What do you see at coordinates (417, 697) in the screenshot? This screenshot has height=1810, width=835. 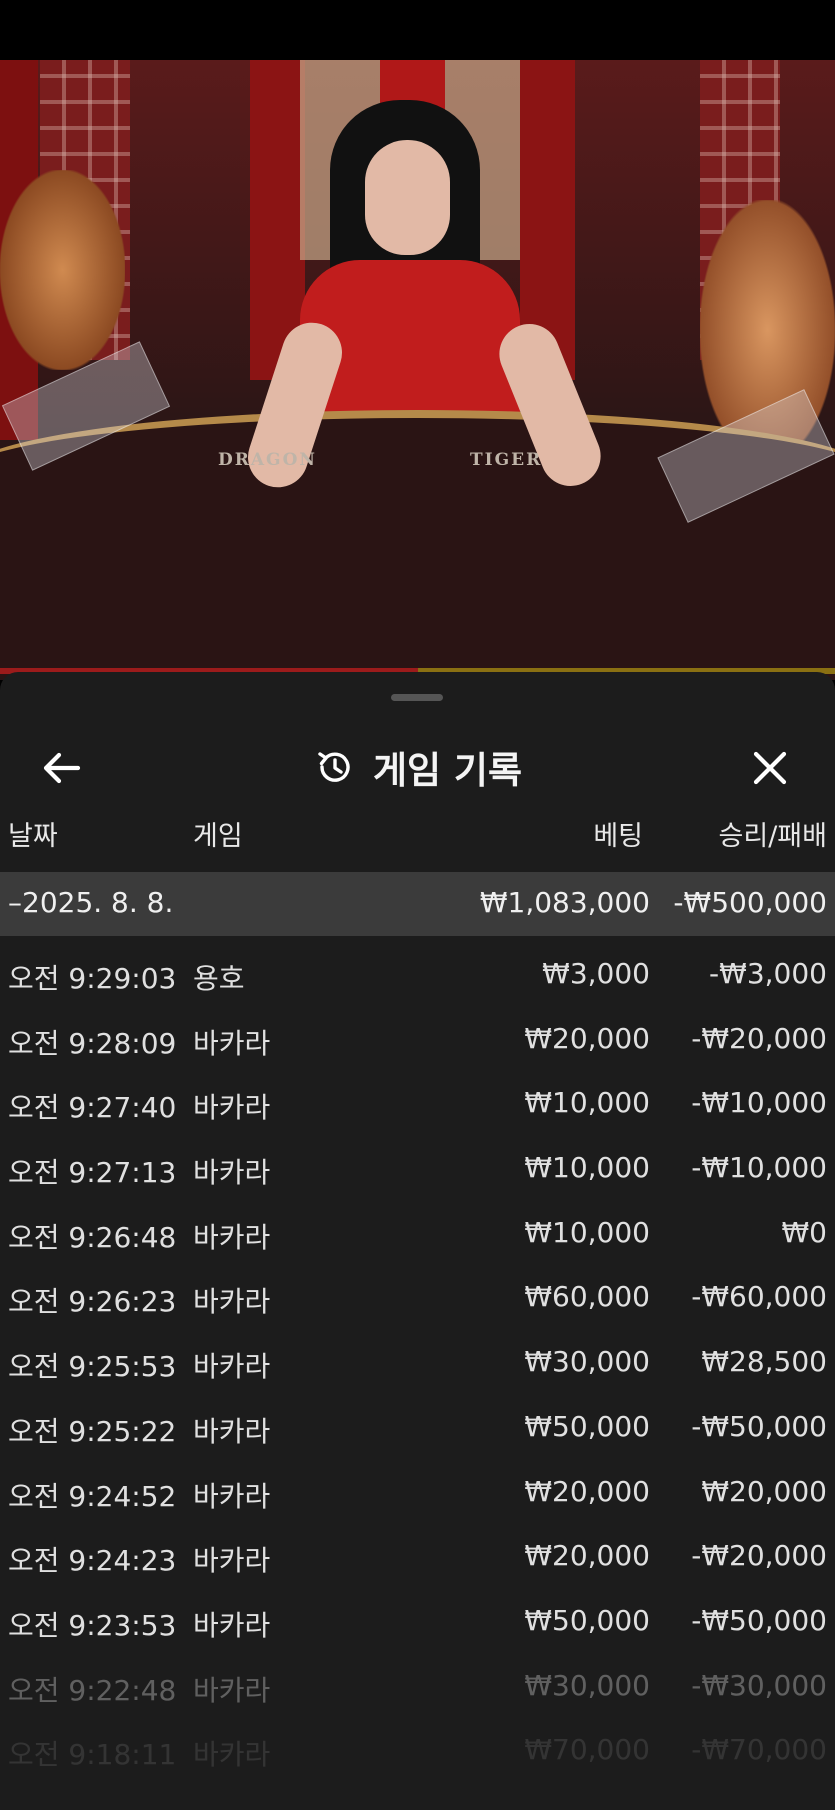 I see `drag-handle` at bounding box center [417, 697].